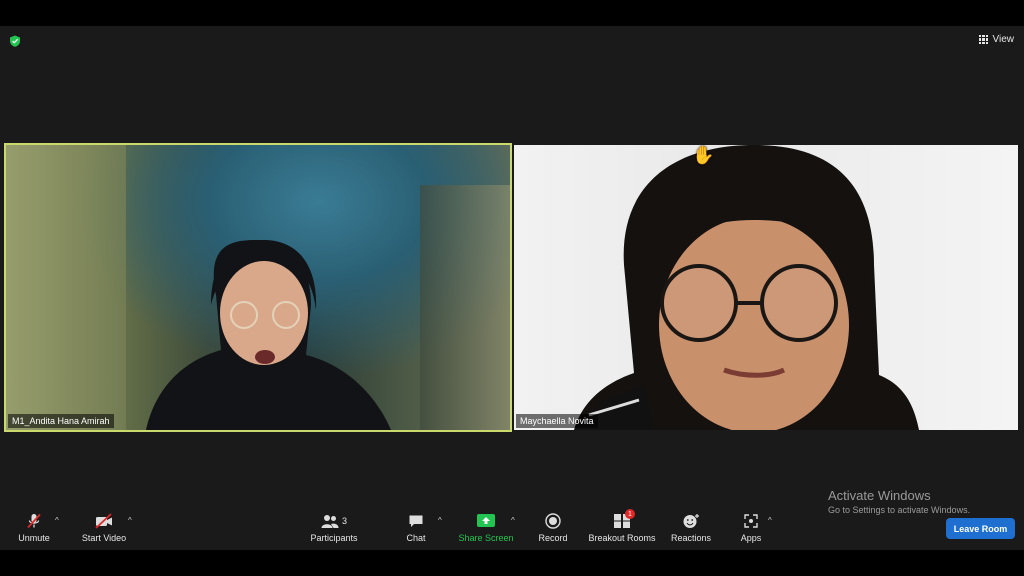  I want to click on view-label: View, so click(1003, 39).